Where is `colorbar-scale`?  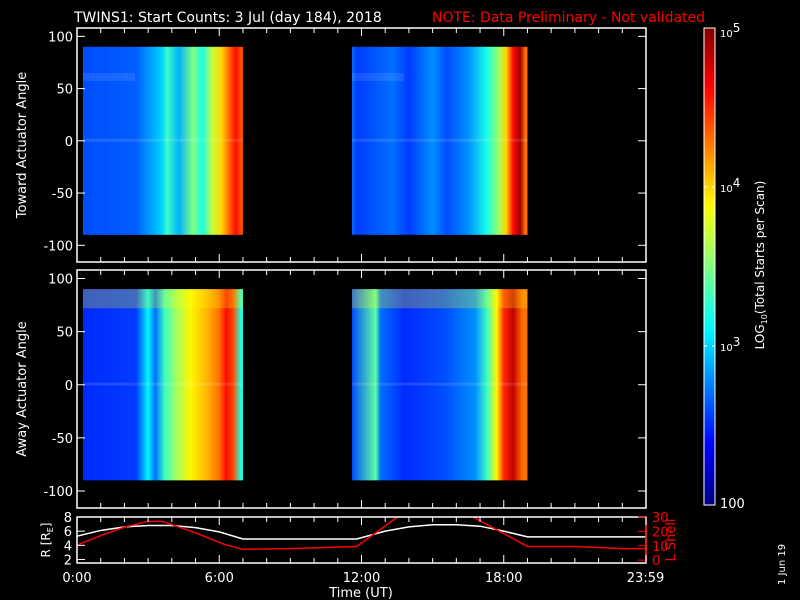
colorbar-scale is located at coordinates (709, 266).